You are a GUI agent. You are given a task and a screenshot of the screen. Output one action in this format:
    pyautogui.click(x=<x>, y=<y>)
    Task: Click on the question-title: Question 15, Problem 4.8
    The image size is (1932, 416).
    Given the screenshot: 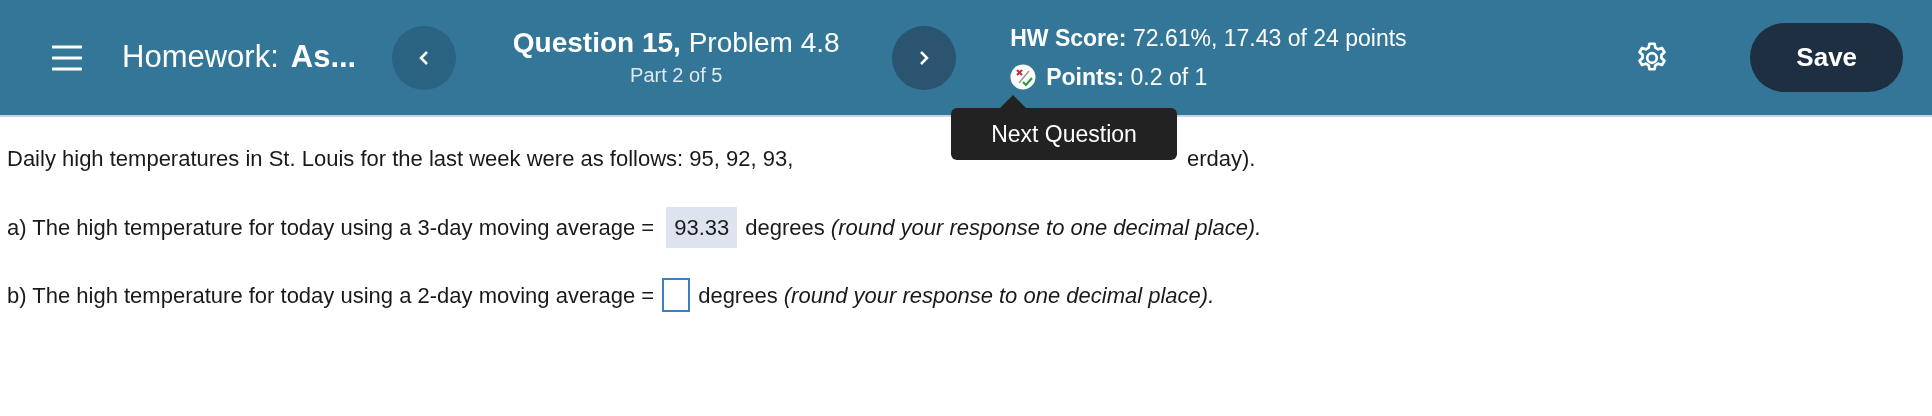 What is the action you would take?
    pyautogui.click(x=676, y=43)
    